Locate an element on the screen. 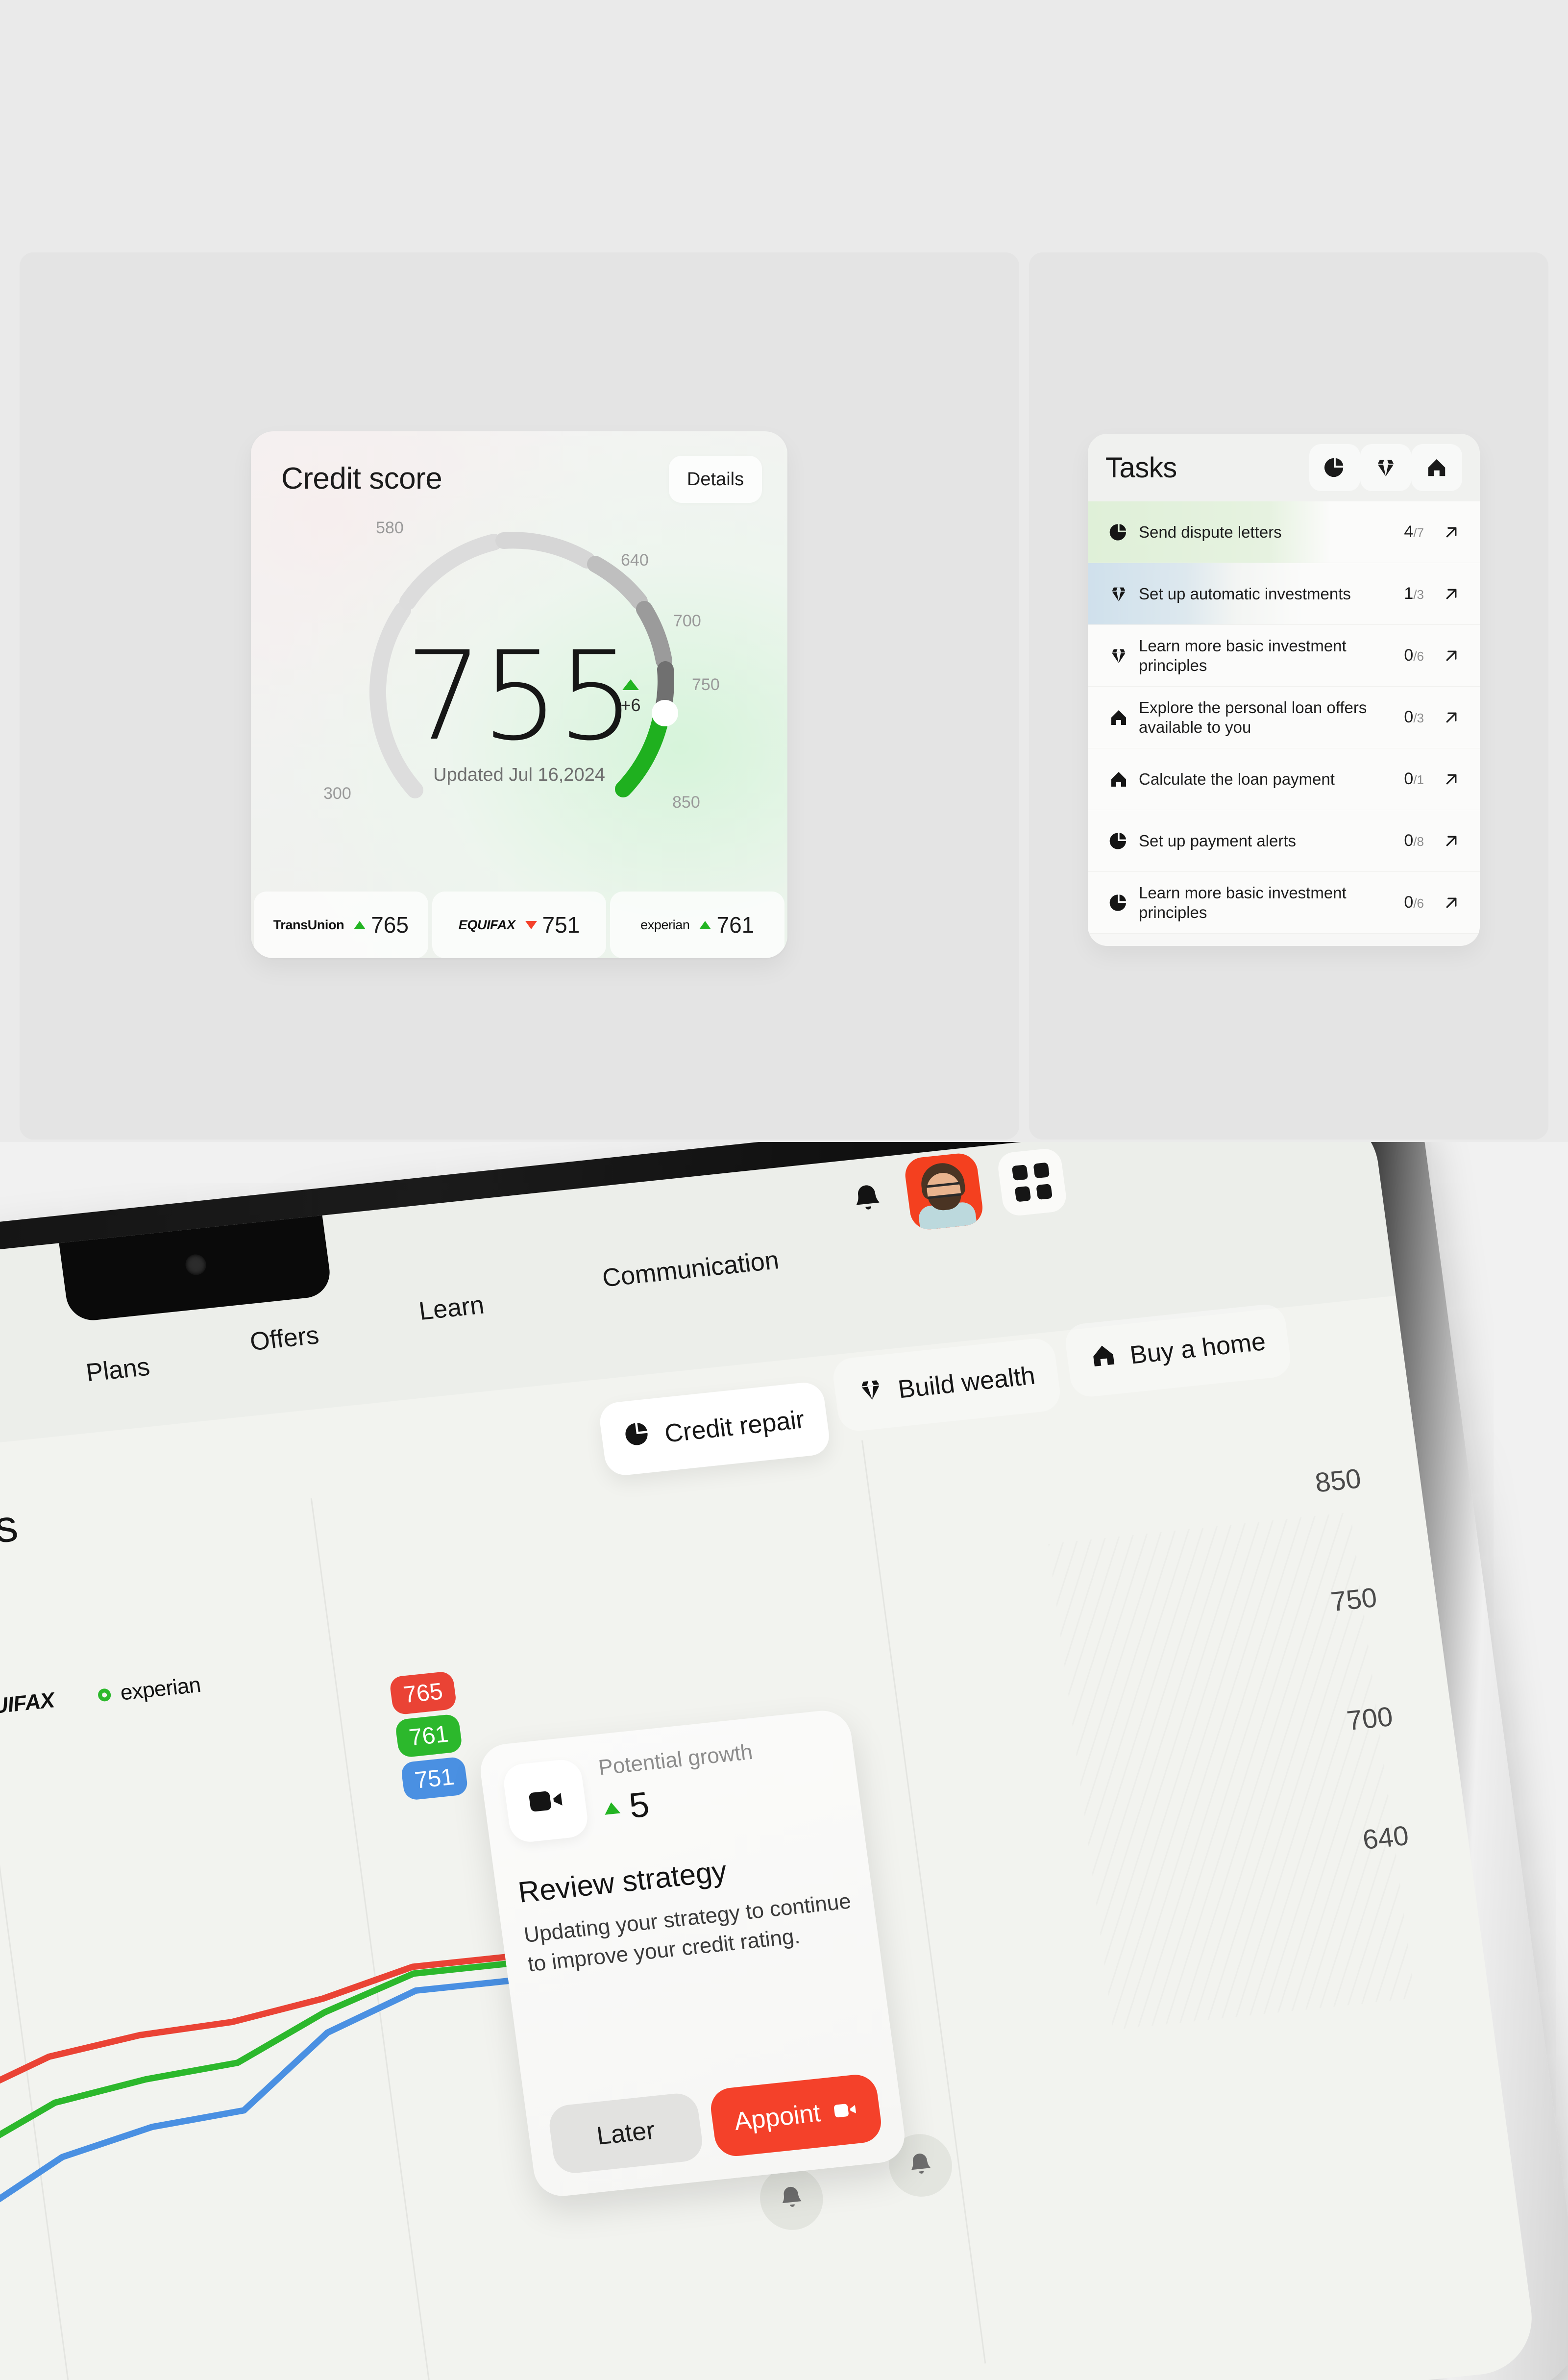 The height and width of the screenshot is (2380, 1568). point-label-experian: 761 is located at coordinates (428, 1736).